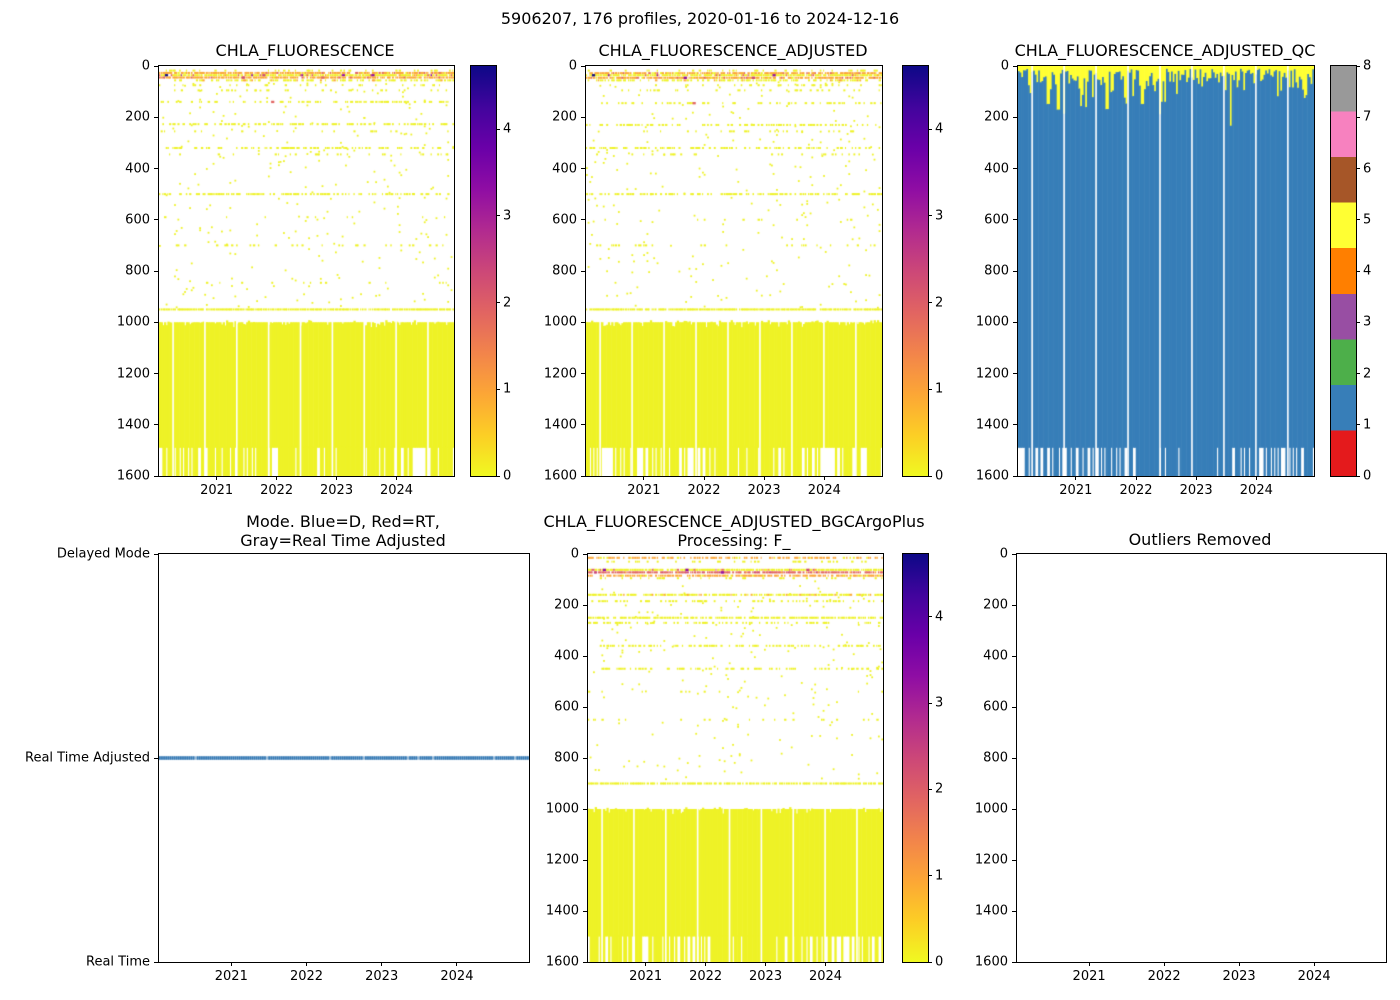 This screenshot has height=1000, width=1400. What do you see at coordinates (735, 758) in the screenshot?
I see `heatmap-canvas-bgcargoplus` at bounding box center [735, 758].